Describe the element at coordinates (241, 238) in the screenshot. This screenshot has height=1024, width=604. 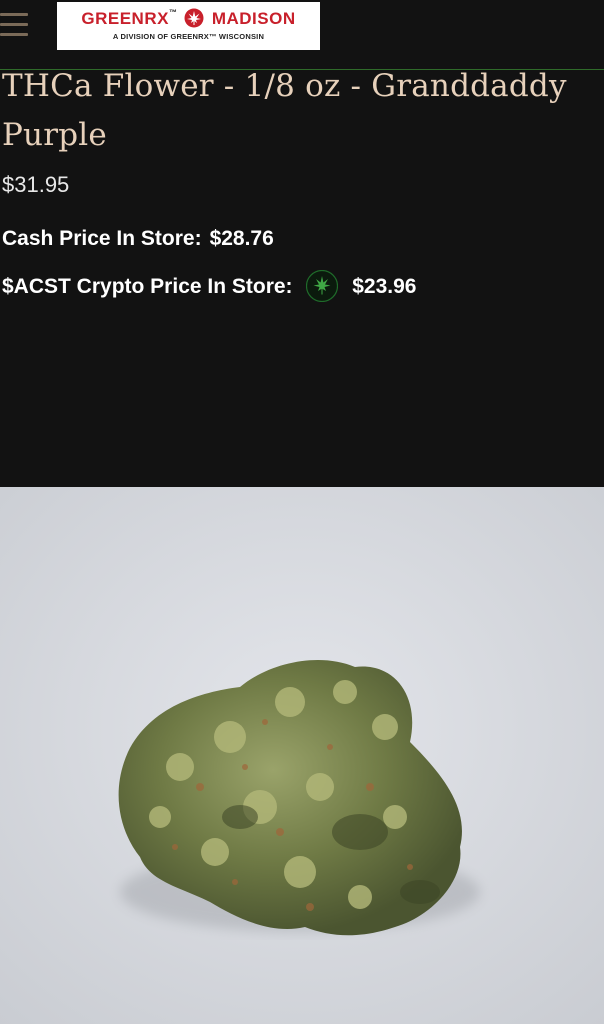
I see `cash-price-value: $28.76` at that location.